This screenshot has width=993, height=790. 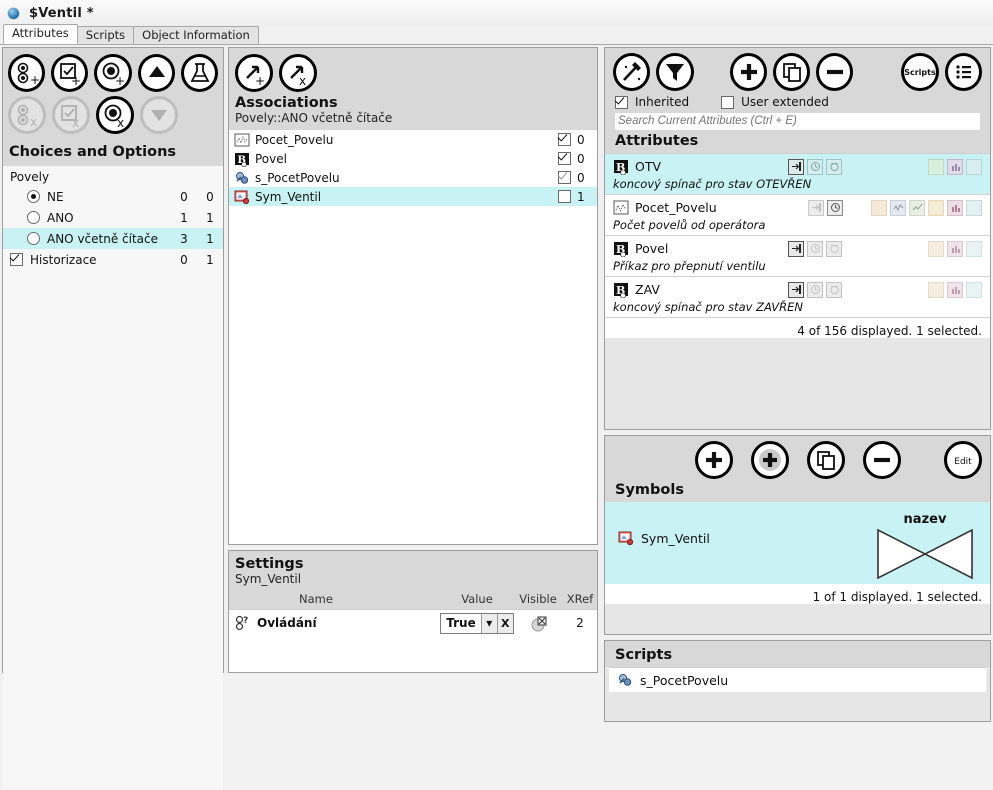 I want to click on remove-association-button: x, so click(x=298, y=73).